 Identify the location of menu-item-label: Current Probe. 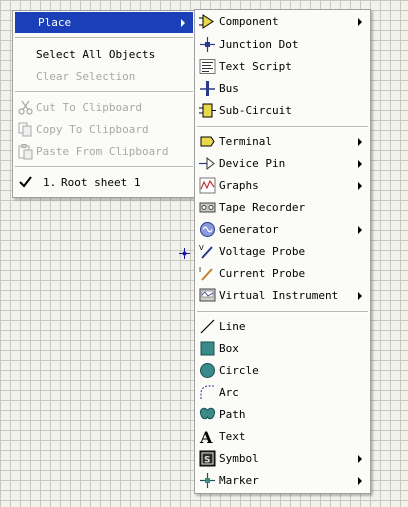
(262, 273).